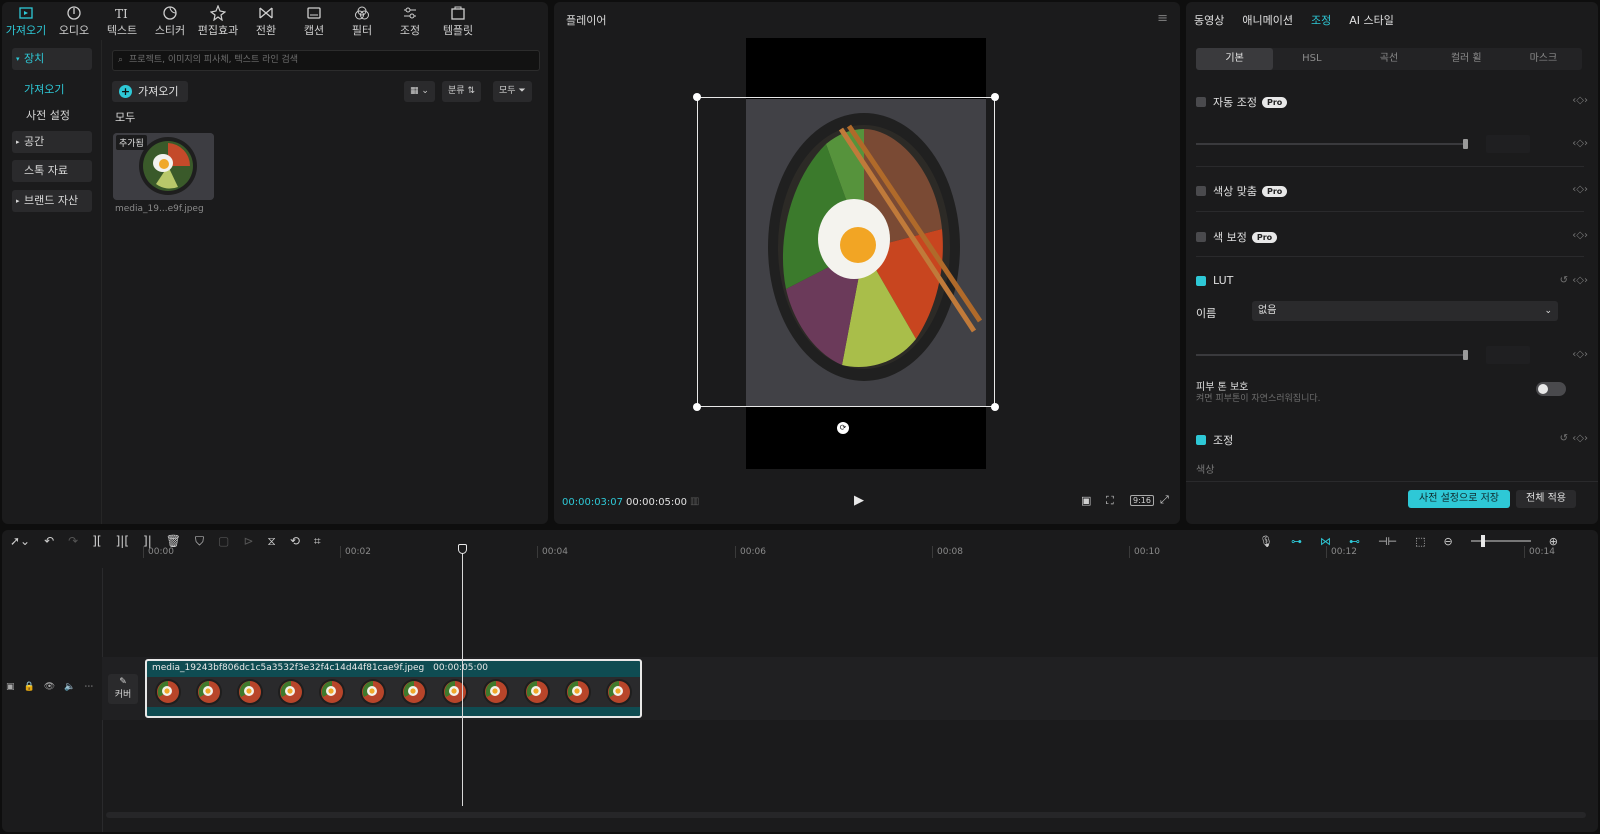 This screenshot has height=834, width=1600. Describe the element at coordinates (1237, 237) in the screenshot. I see `color-correct-row: 색 보정 Pro` at that location.